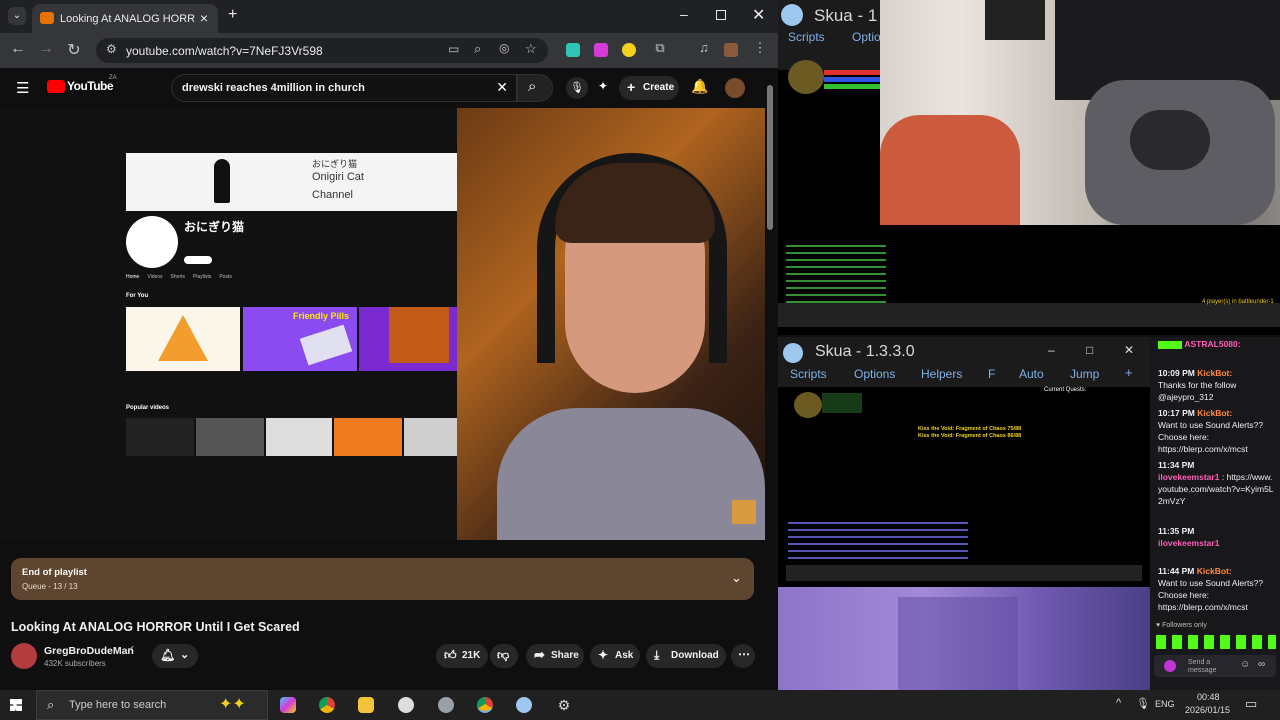 This screenshot has height=720, width=1280. I want to click on share-icon: ➦, so click(539, 654).